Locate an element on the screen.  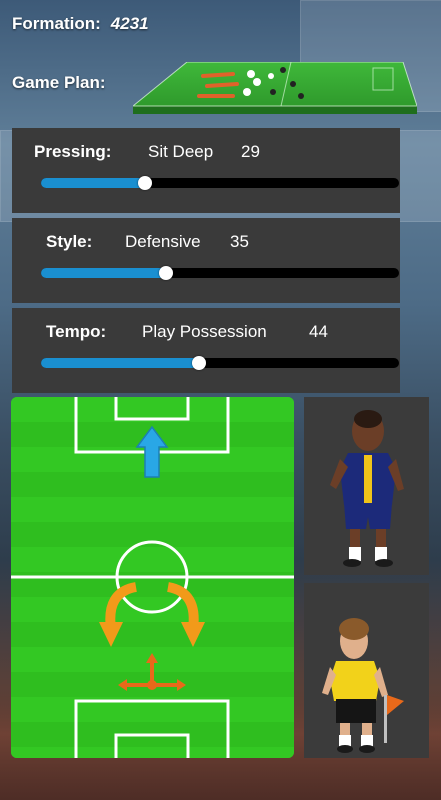
formation-row: Formation: 4231 is located at coordinates (80, 24).